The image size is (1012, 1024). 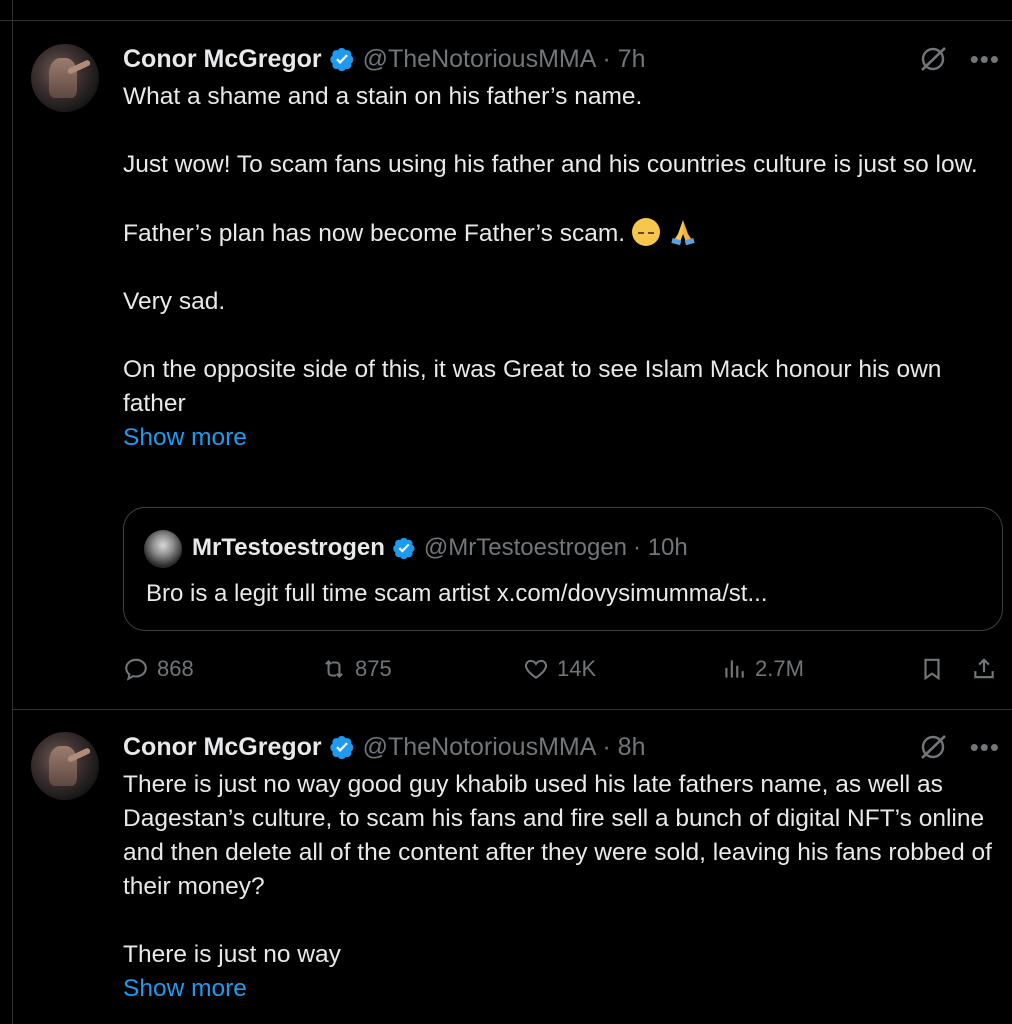 I want to click on tweet-actions: 868 875 14K 2.7M, so click(x=561, y=671).